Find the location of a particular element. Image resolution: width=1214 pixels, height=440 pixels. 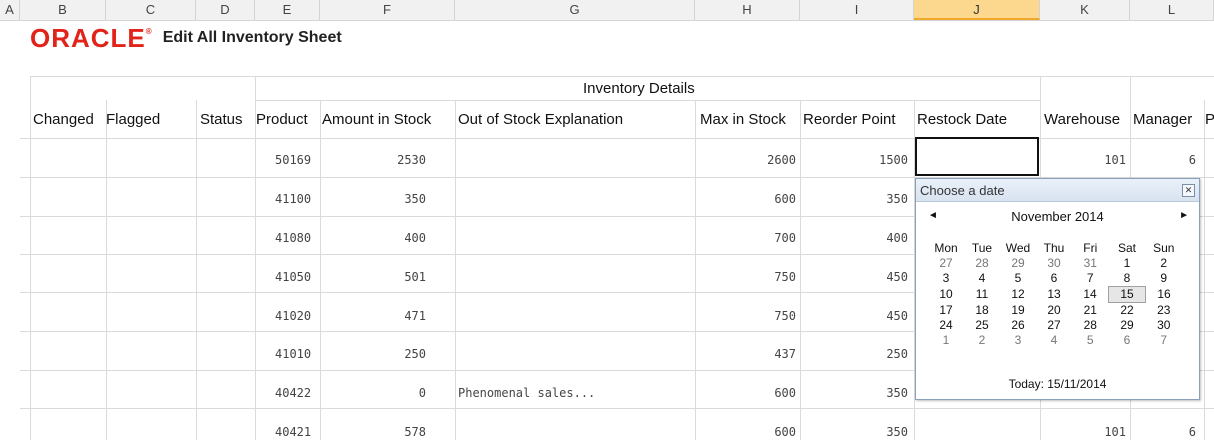

cell-max: 2600 is located at coordinates (745, 160).